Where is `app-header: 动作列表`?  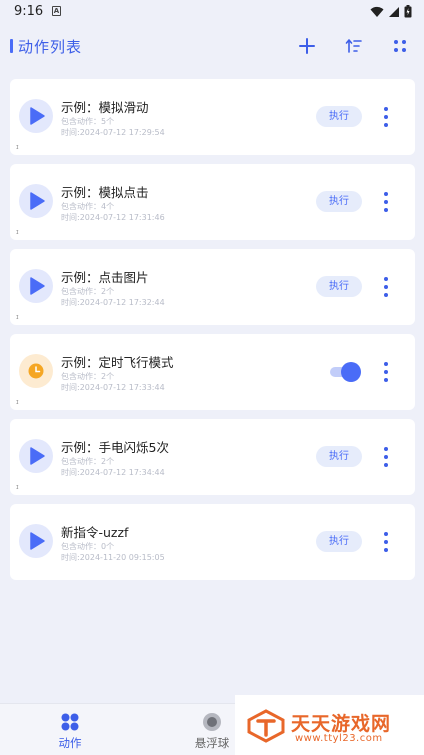 app-header: 动作列表 is located at coordinates (212, 46).